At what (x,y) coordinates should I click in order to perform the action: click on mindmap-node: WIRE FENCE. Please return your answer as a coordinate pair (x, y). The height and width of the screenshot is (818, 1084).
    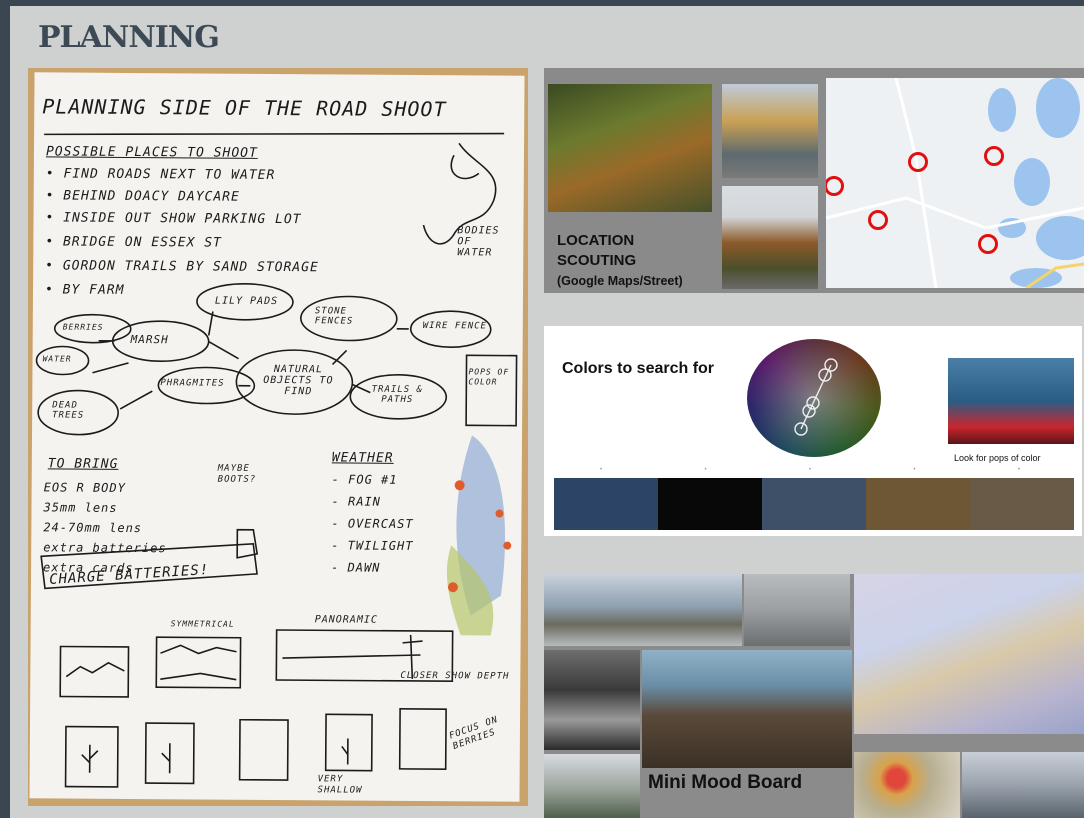
    Looking at the image, I should click on (454, 326).